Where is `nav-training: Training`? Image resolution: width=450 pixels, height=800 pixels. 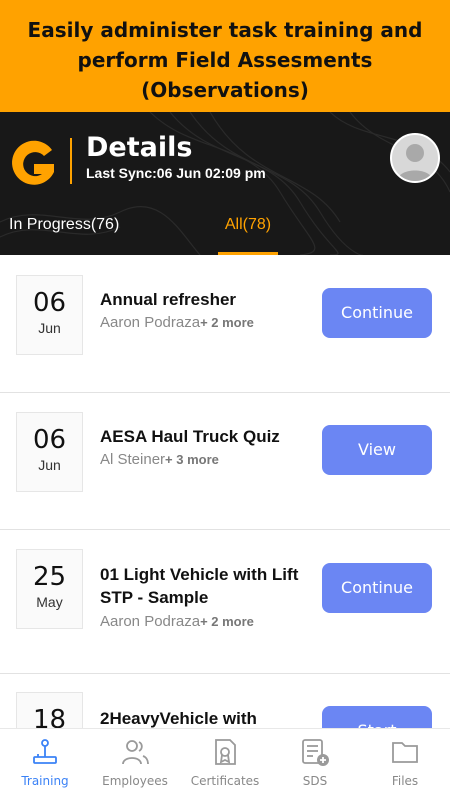
nav-training: Training is located at coordinates (45, 764).